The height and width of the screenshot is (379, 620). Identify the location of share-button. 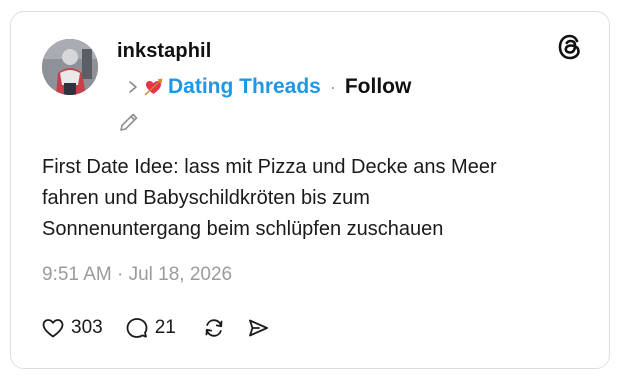
(258, 328).